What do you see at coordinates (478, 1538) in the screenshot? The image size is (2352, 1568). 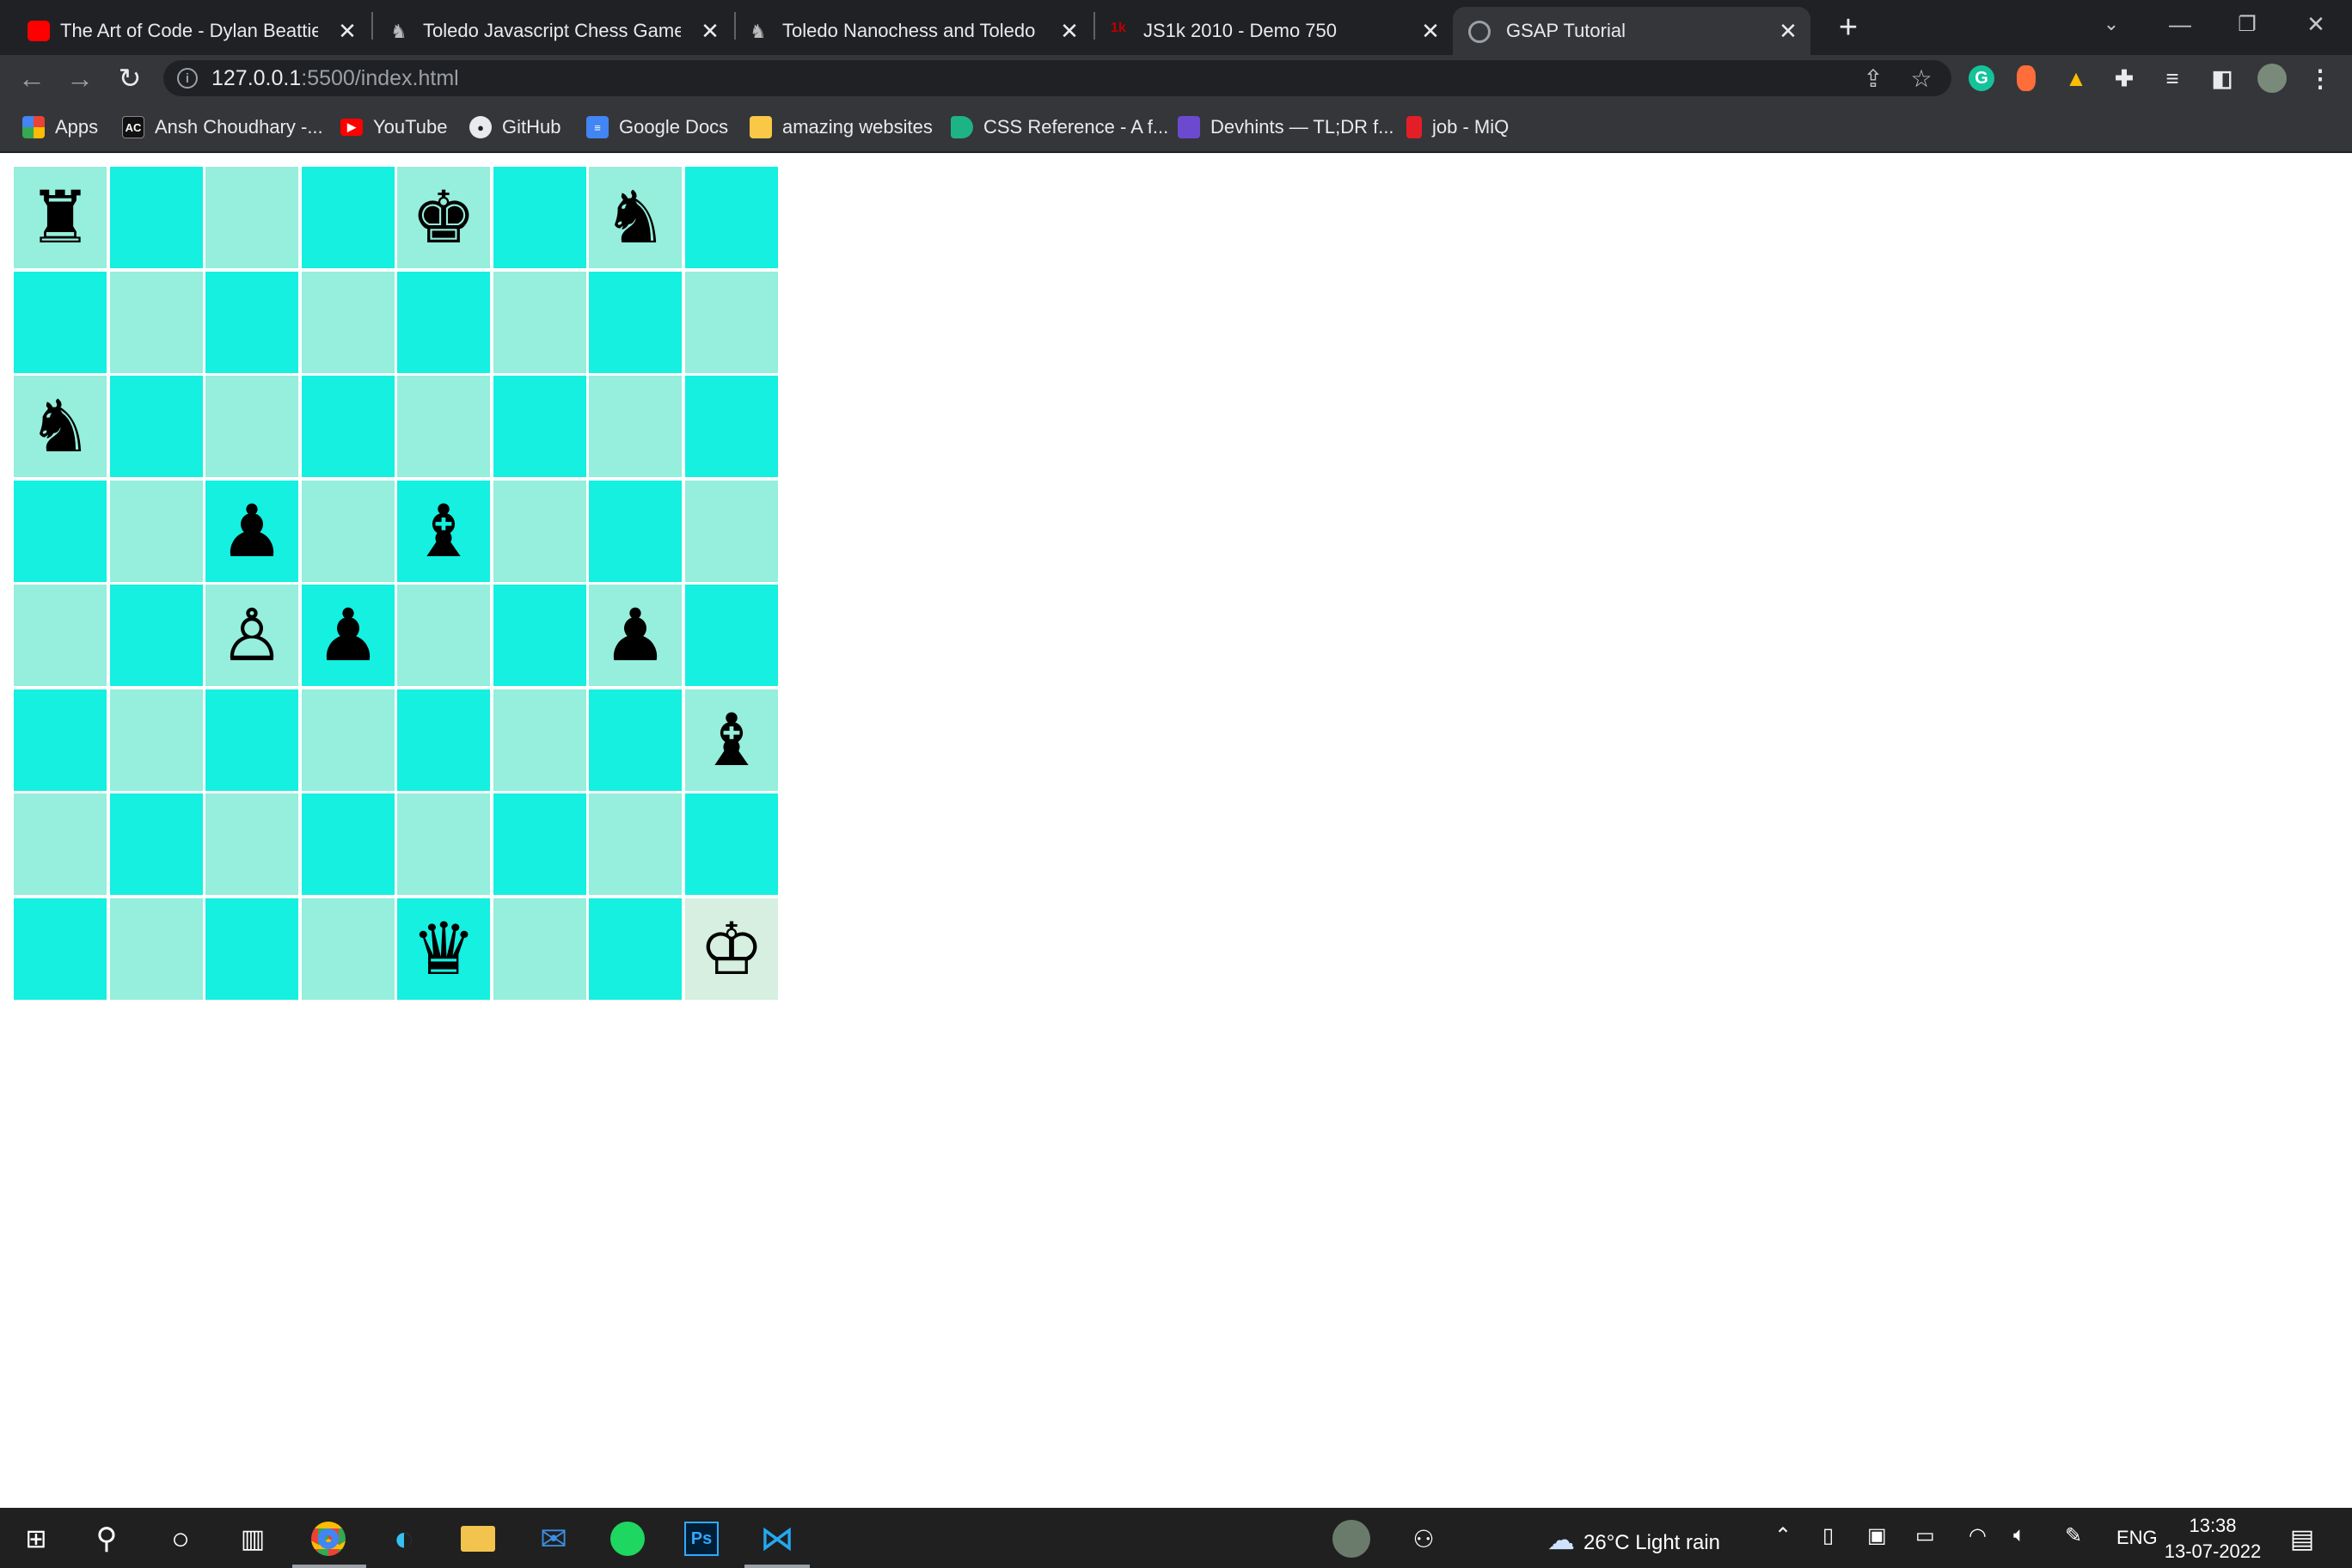 I see `file-explorer-icon` at bounding box center [478, 1538].